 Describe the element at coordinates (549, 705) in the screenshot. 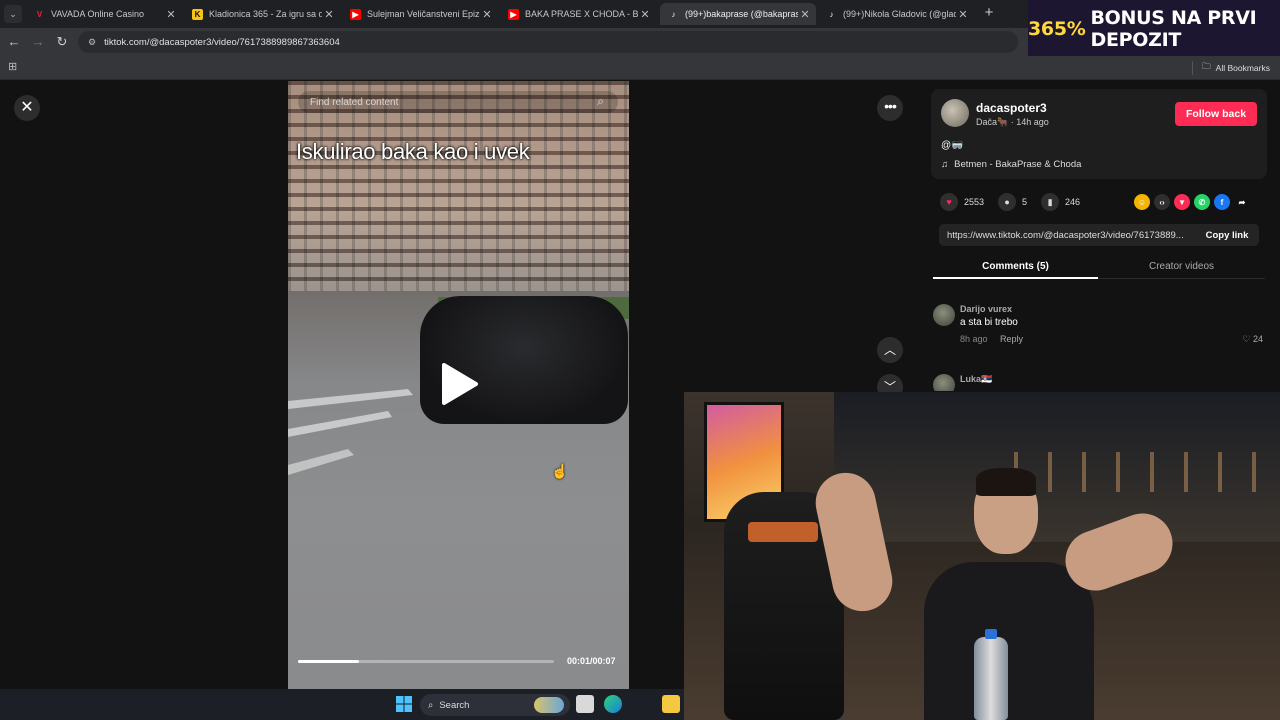

I see `search-highlight-icon` at that location.